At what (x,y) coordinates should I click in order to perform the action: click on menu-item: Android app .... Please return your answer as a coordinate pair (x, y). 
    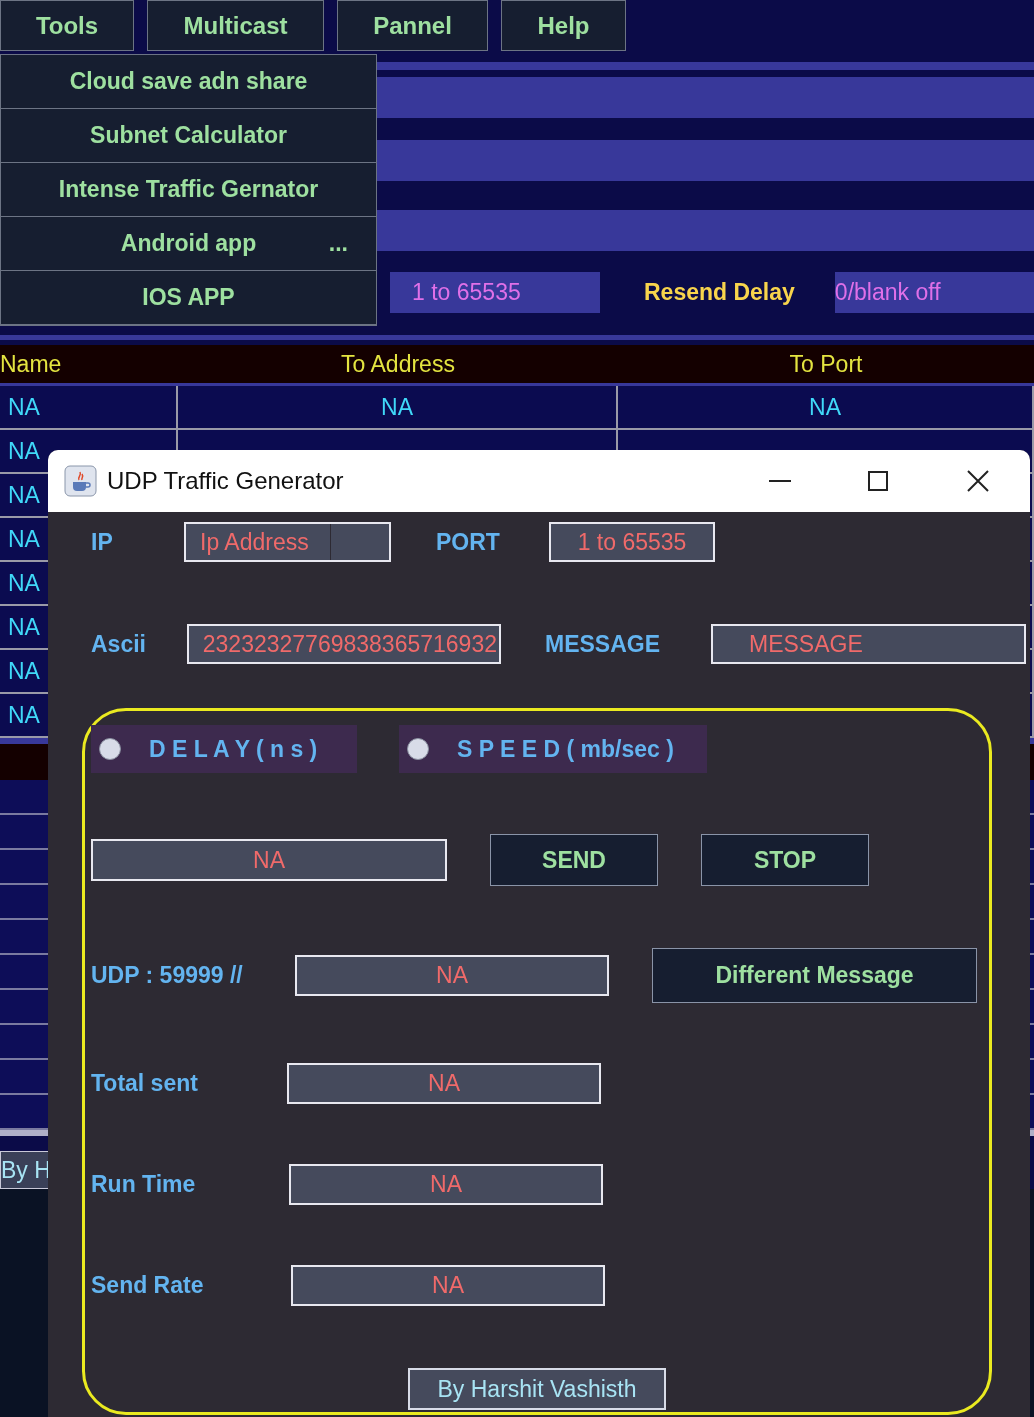
    Looking at the image, I should click on (188, 244).